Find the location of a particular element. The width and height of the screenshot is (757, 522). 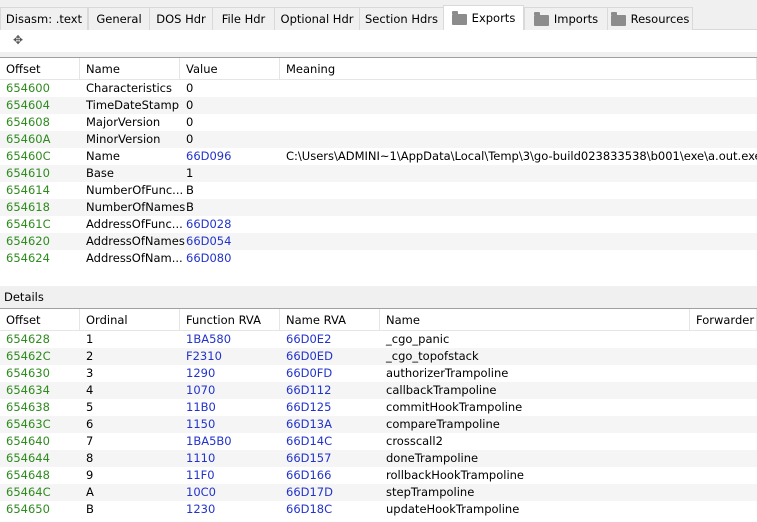

cell-offset: 654630 is located at coordinates (28, 373).